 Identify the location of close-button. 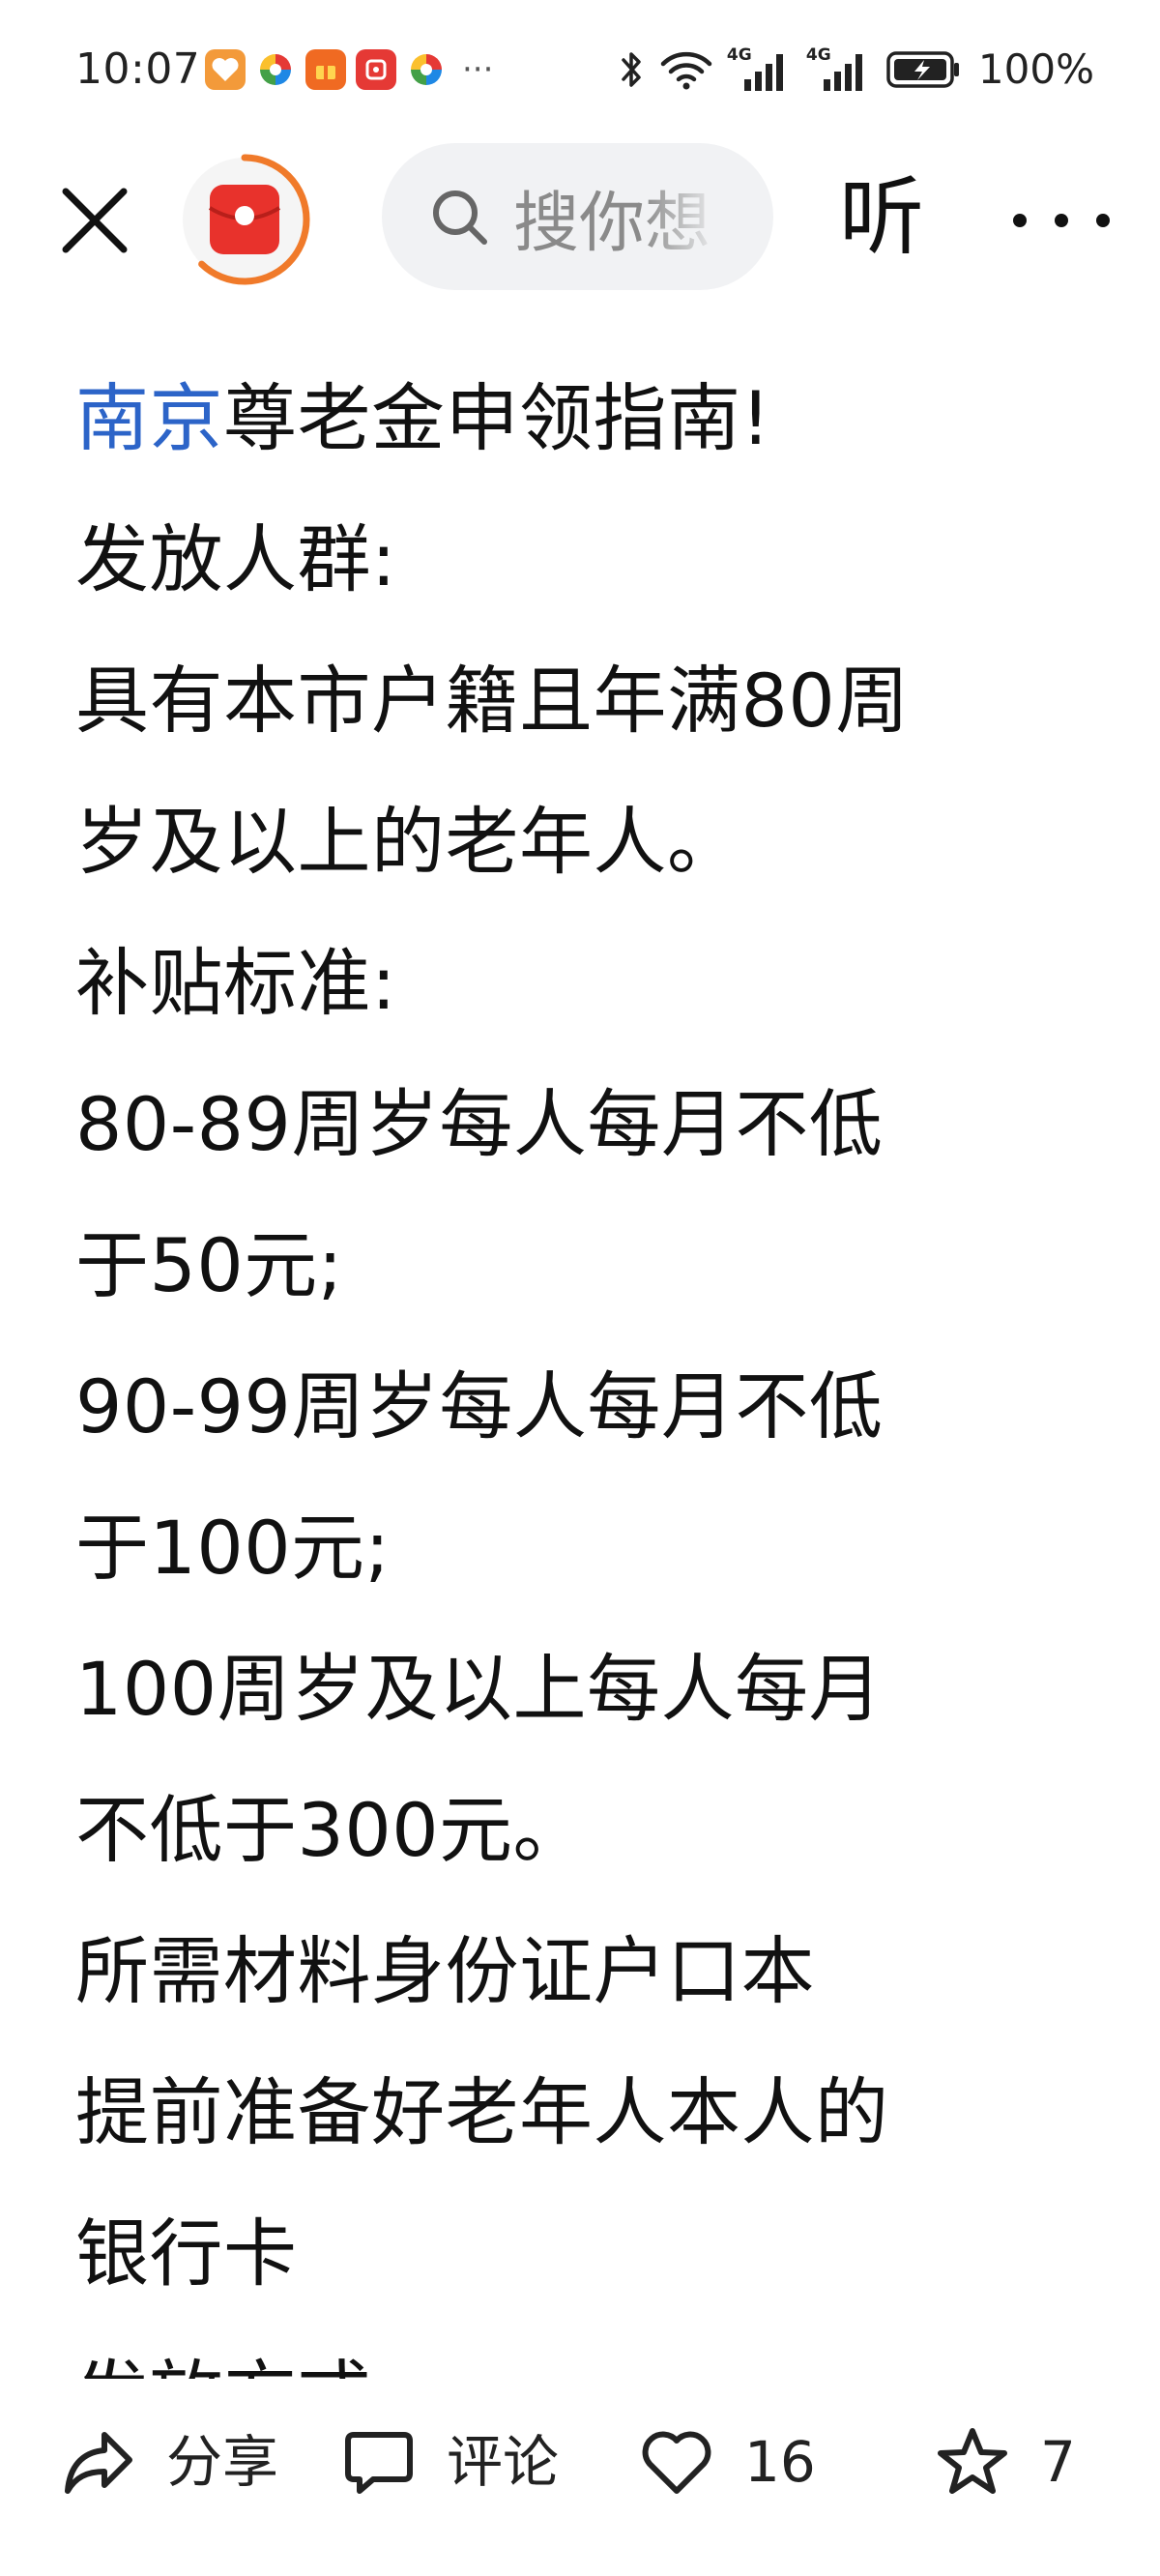
(94, 220).